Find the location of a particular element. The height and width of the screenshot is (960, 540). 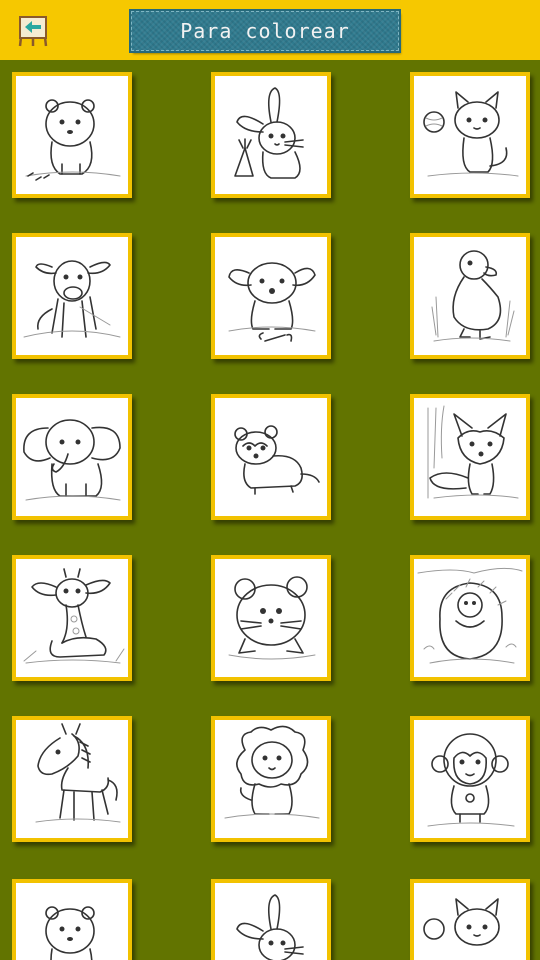

title-banner: Para colorear is located at coordinates (265, 31).